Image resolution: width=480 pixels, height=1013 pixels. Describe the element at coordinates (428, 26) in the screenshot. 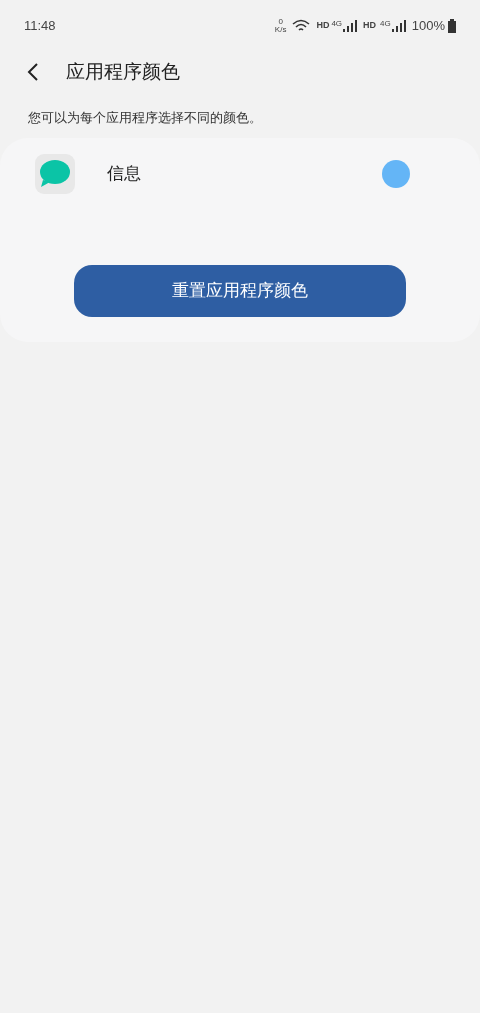

I see `battery-percent: 100%` at that location.